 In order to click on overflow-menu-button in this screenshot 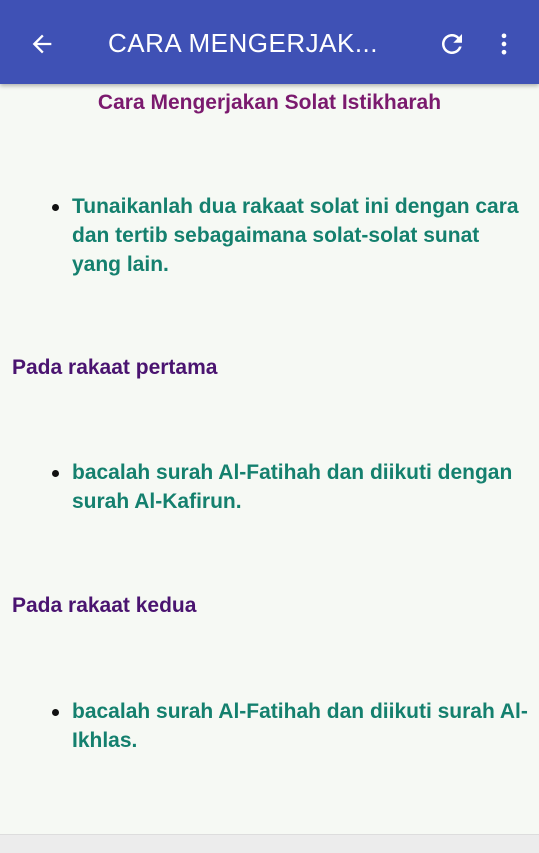, I will do `click(504, 44)`.